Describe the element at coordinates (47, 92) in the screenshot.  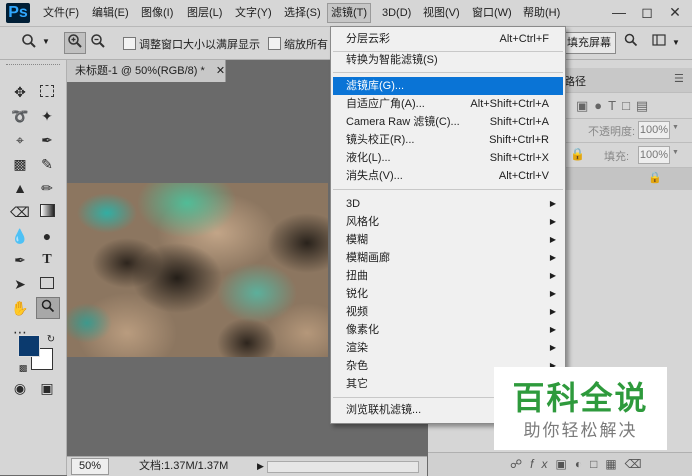
I see `marquee-tool-icon` at that location.